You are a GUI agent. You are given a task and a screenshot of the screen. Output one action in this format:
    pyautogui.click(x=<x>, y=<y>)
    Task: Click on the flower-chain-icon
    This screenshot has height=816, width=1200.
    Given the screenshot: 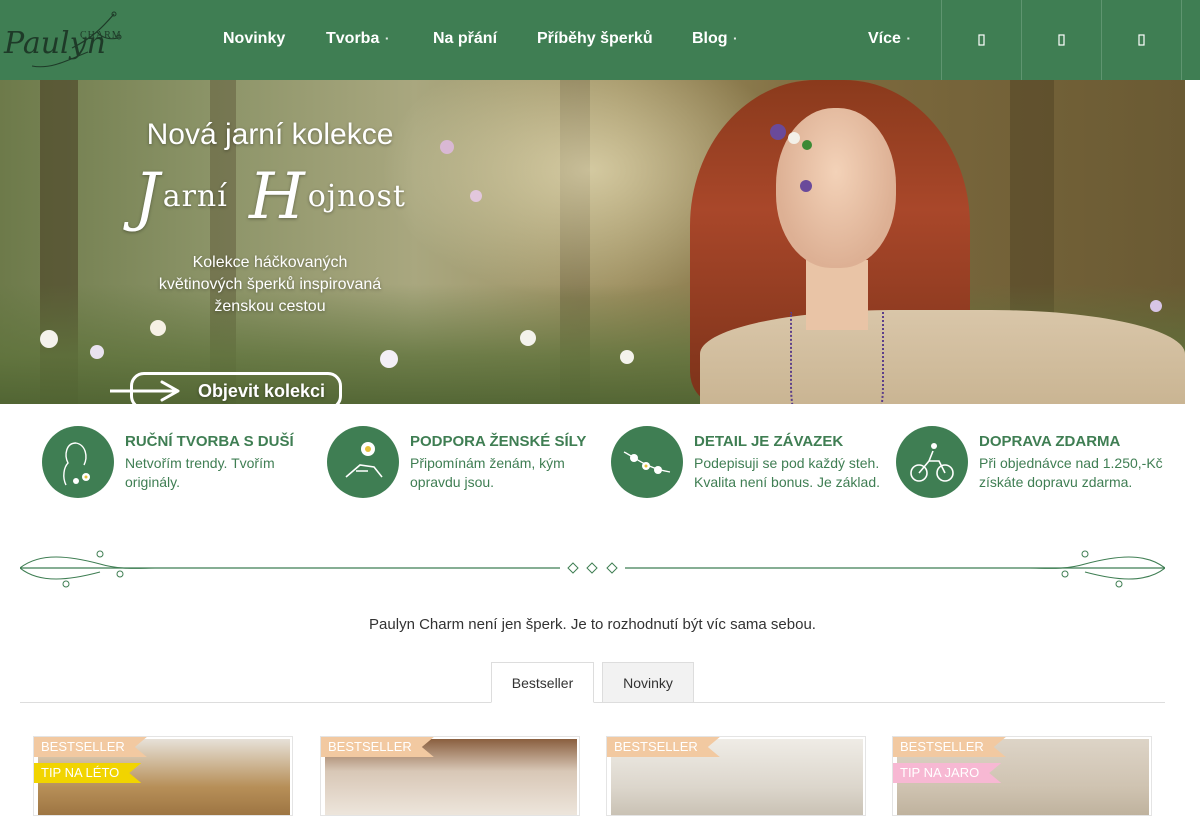 What is the action you would take?
    pyautogui.click(x=647, y=462)
    